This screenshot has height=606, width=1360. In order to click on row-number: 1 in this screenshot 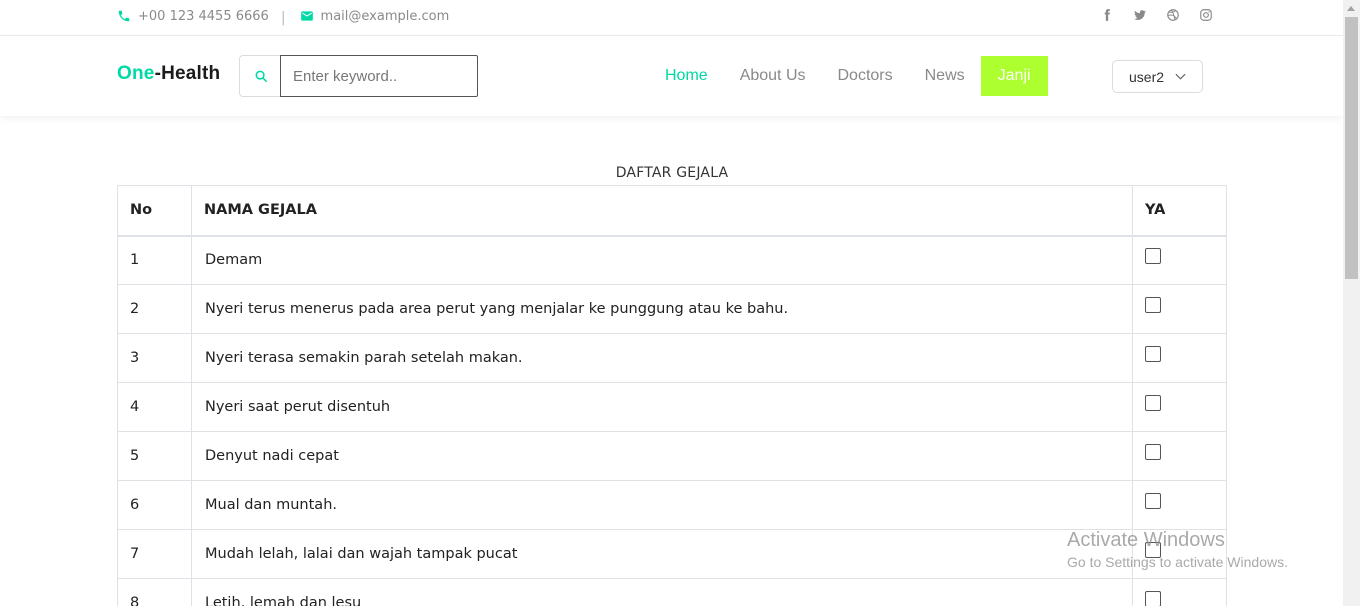, I will do `click(154, 260)`.